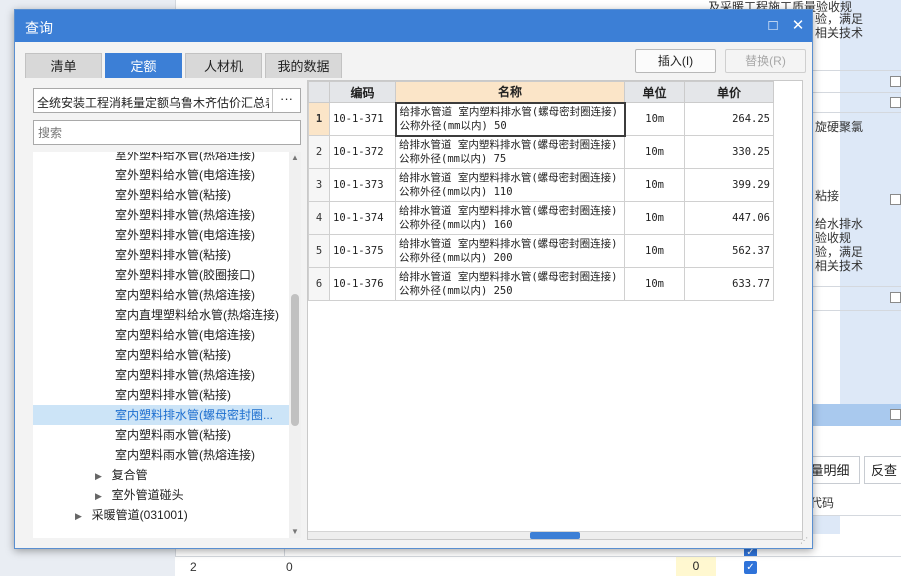 This screenshot has height=576, width=901. I want to click on price-cell: 399.29, so click(729, 185).